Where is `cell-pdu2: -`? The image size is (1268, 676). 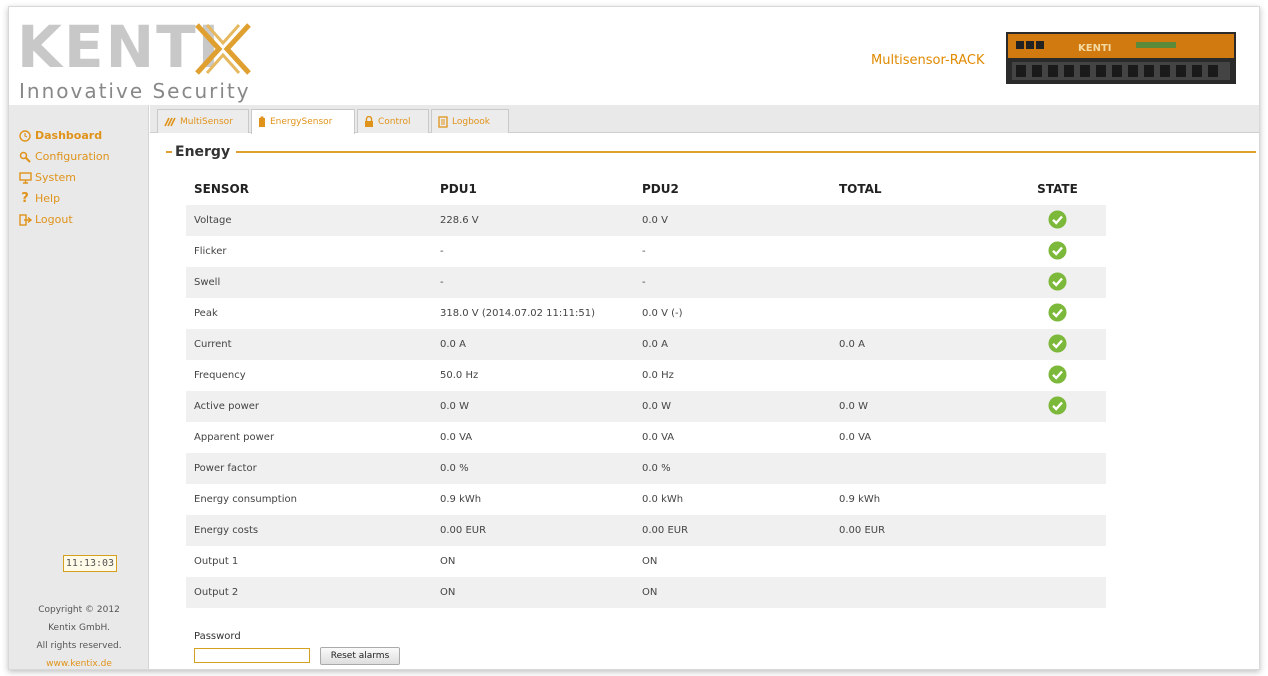 cell-pdu2: - is located at coordinates (644, 251).